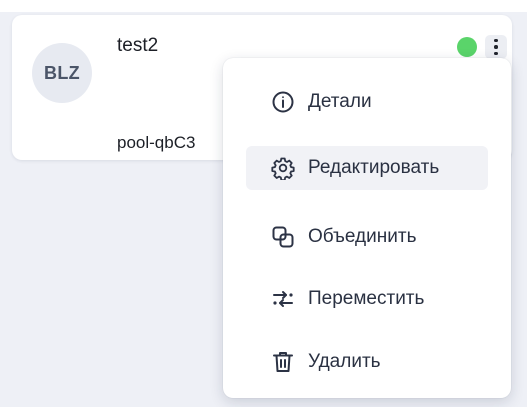  I want to click on merge-icon, so click(283, 237).